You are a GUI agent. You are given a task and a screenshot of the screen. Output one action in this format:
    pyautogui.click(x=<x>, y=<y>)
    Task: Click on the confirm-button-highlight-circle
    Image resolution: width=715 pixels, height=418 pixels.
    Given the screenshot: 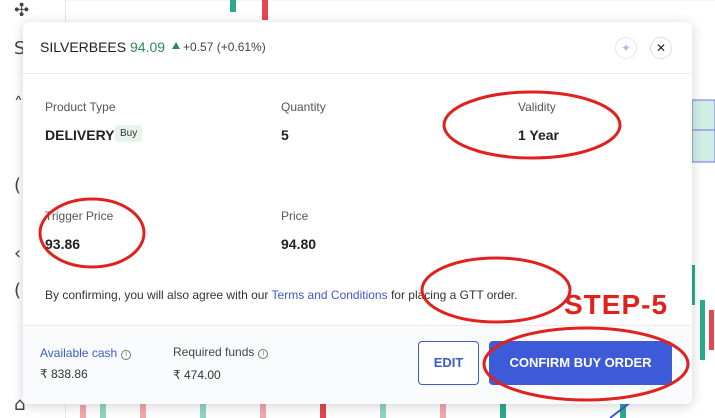 What is the action you would take?
    pyautogui.click(x=586, y=364)
    